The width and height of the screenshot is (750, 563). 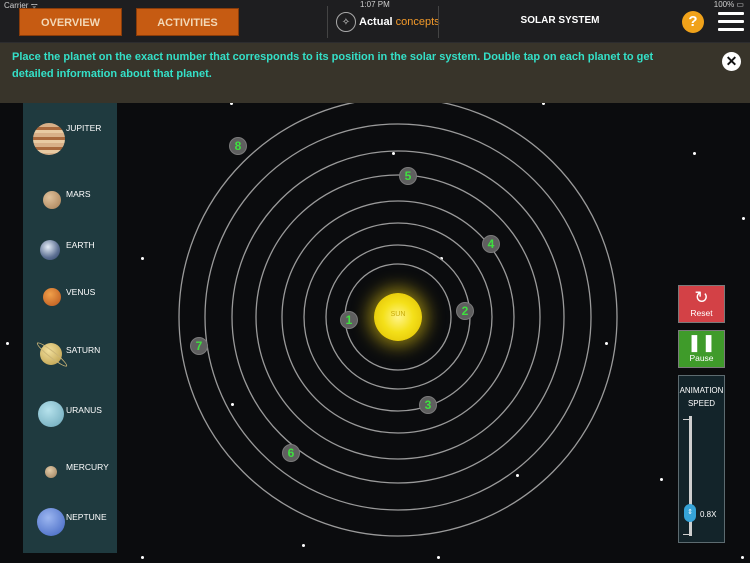 I want to click on position-marker-4: 4, so click(x=491, y=244).